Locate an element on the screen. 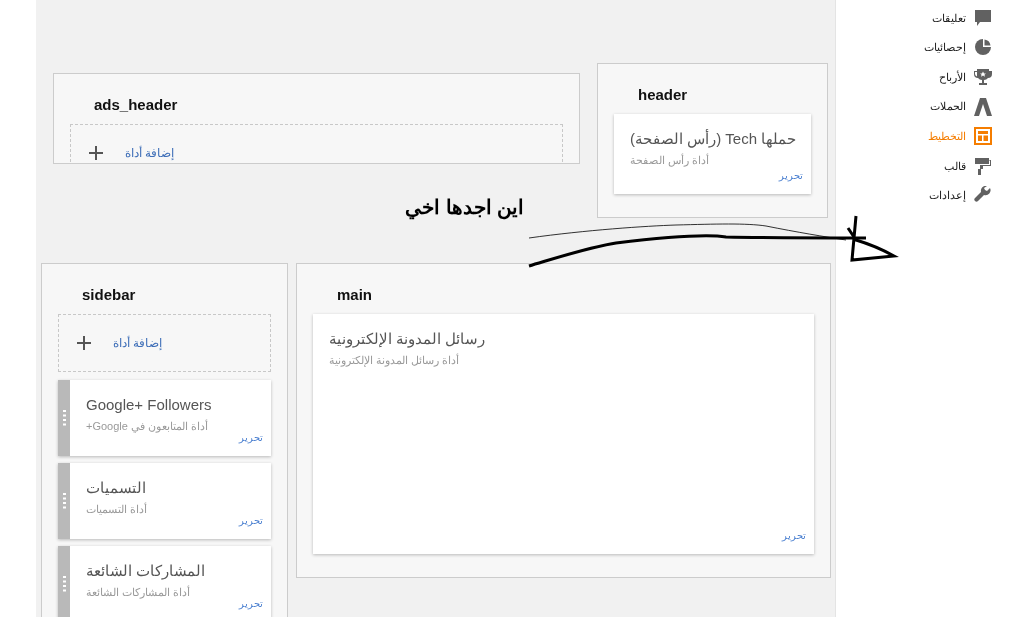  trophy-icon is located at coordinates (983, 77).